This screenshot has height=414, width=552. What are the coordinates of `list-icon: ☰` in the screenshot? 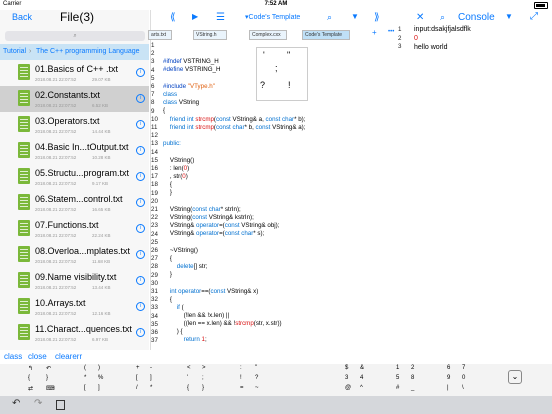 It's located at (220, 17).